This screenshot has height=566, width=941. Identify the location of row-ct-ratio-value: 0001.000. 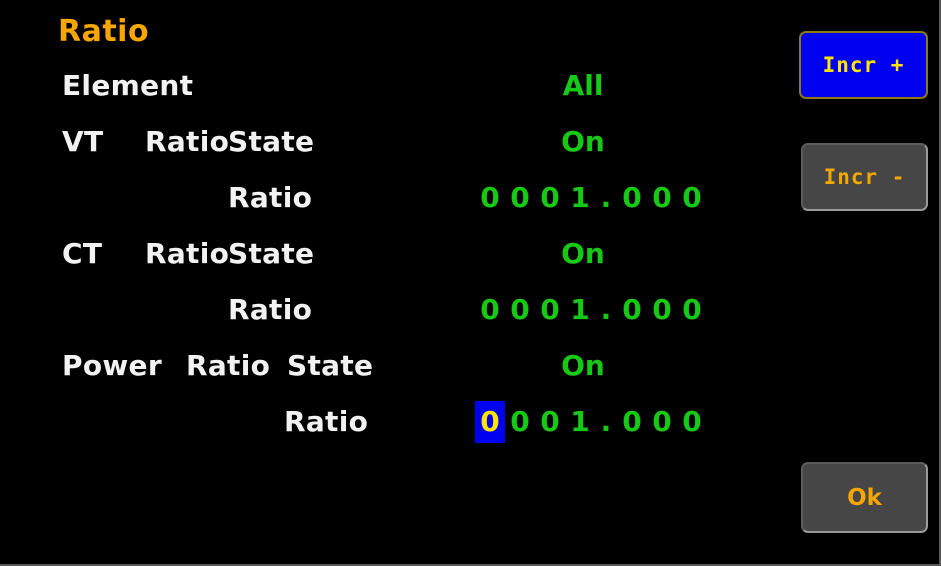
(591, 310).